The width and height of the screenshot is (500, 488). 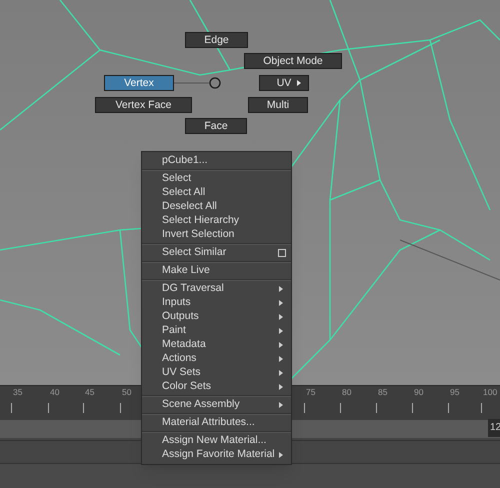 What do you see at coordinates (127, 392) in the screenshot?
I see `frame-number: 50` at bounding box center [127, 392].